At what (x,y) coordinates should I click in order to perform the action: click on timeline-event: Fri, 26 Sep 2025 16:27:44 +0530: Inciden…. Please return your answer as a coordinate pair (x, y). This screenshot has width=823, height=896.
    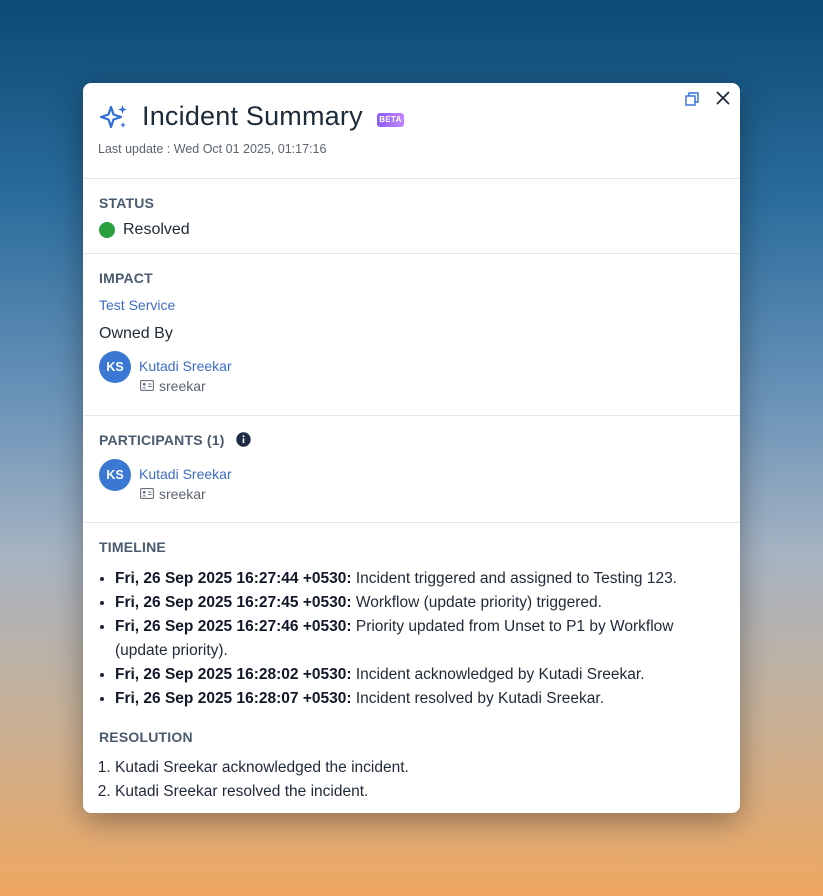
    Looking at the image, I should click on (421, 579).